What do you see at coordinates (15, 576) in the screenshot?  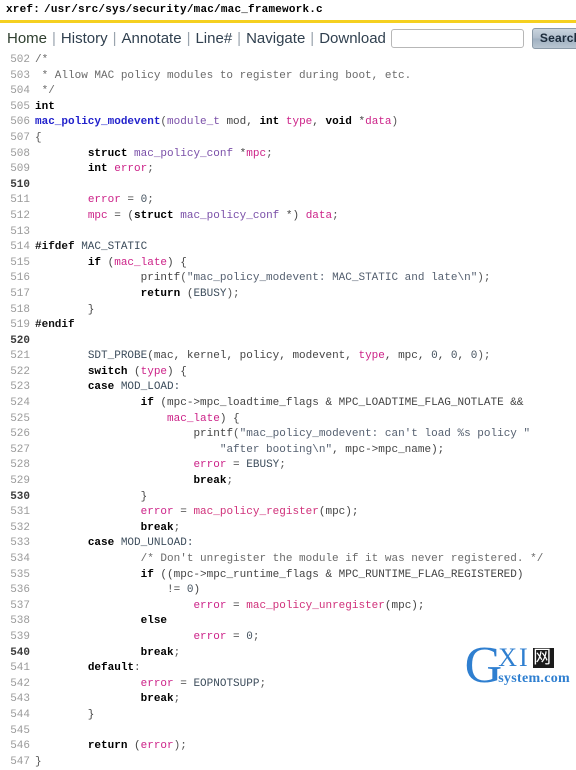 I see `line-number: 535` at bounding box center [15, 576].